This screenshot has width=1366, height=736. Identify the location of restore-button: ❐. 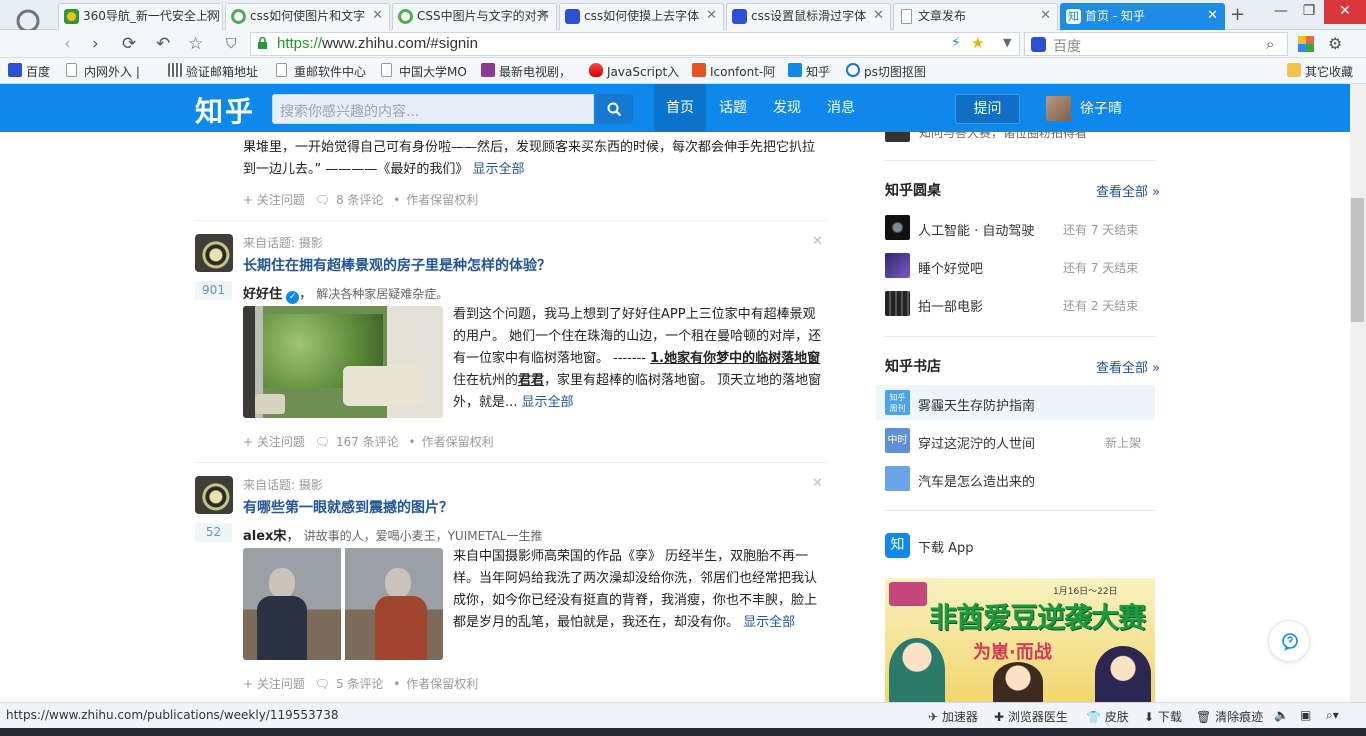
(1309, 12).